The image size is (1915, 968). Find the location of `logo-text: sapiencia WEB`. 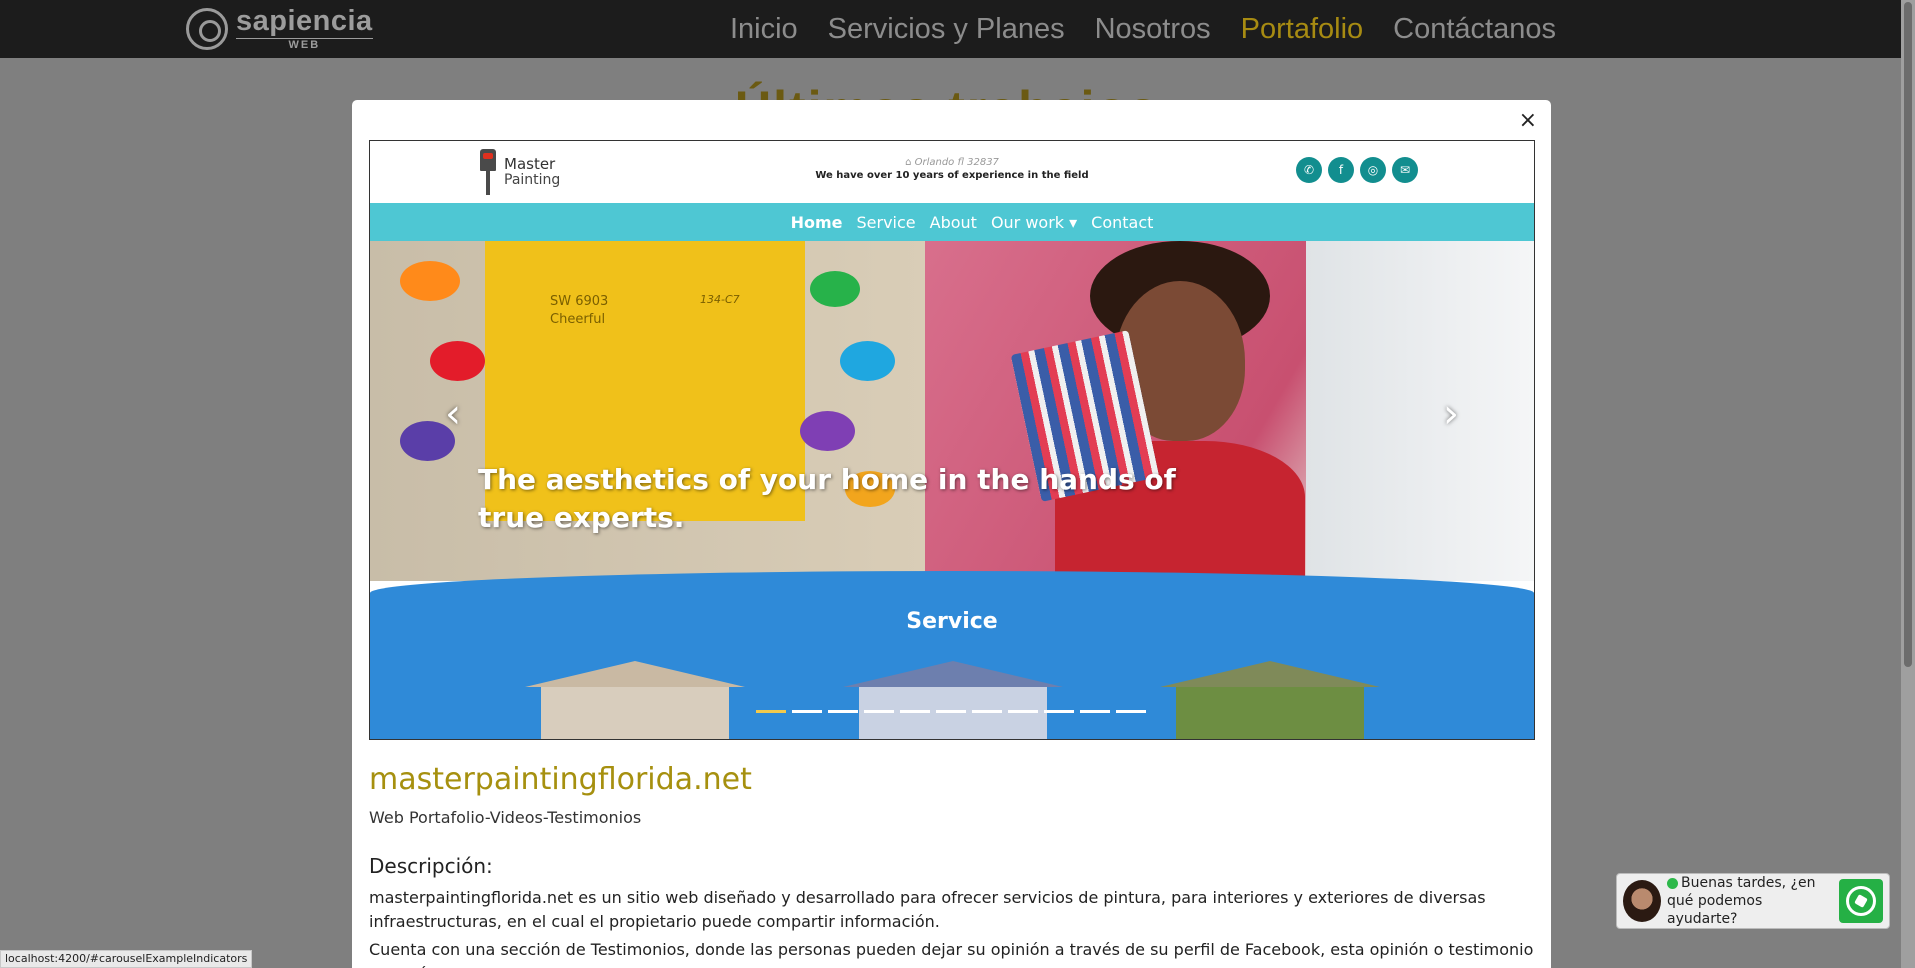

logo-text: sapiencia WEB is located at coordinates (304, 29).